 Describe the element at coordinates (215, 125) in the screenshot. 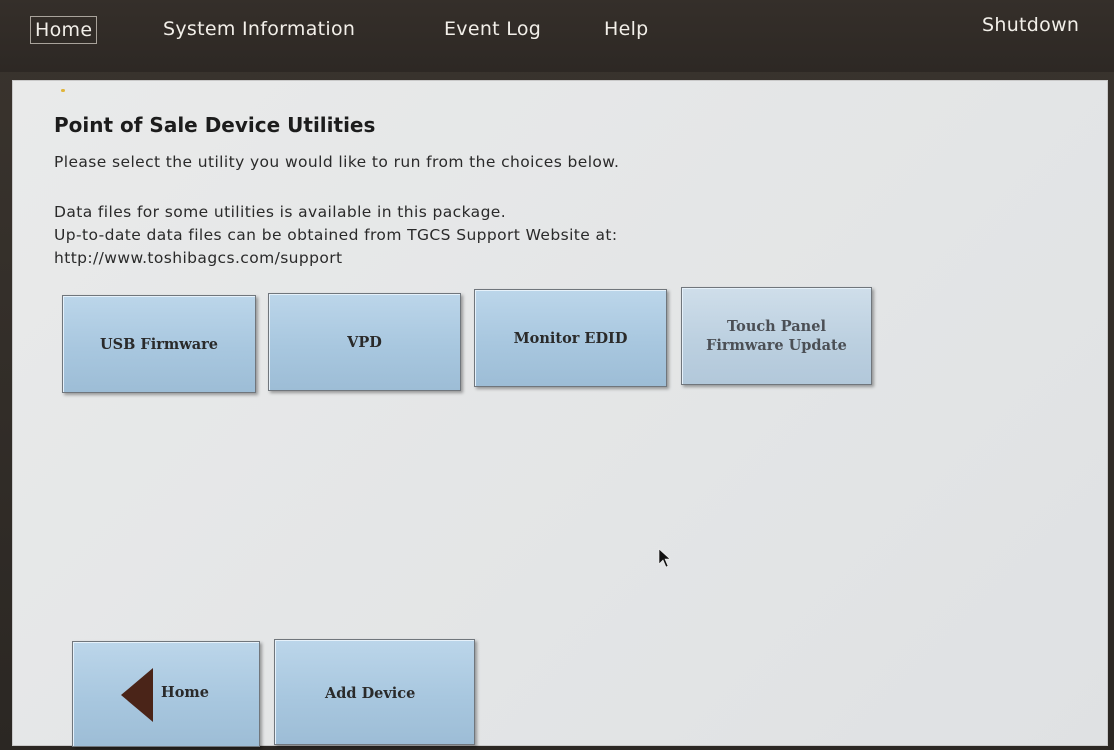

I see `page-title: Point of Sale Device Utilities` at that location.